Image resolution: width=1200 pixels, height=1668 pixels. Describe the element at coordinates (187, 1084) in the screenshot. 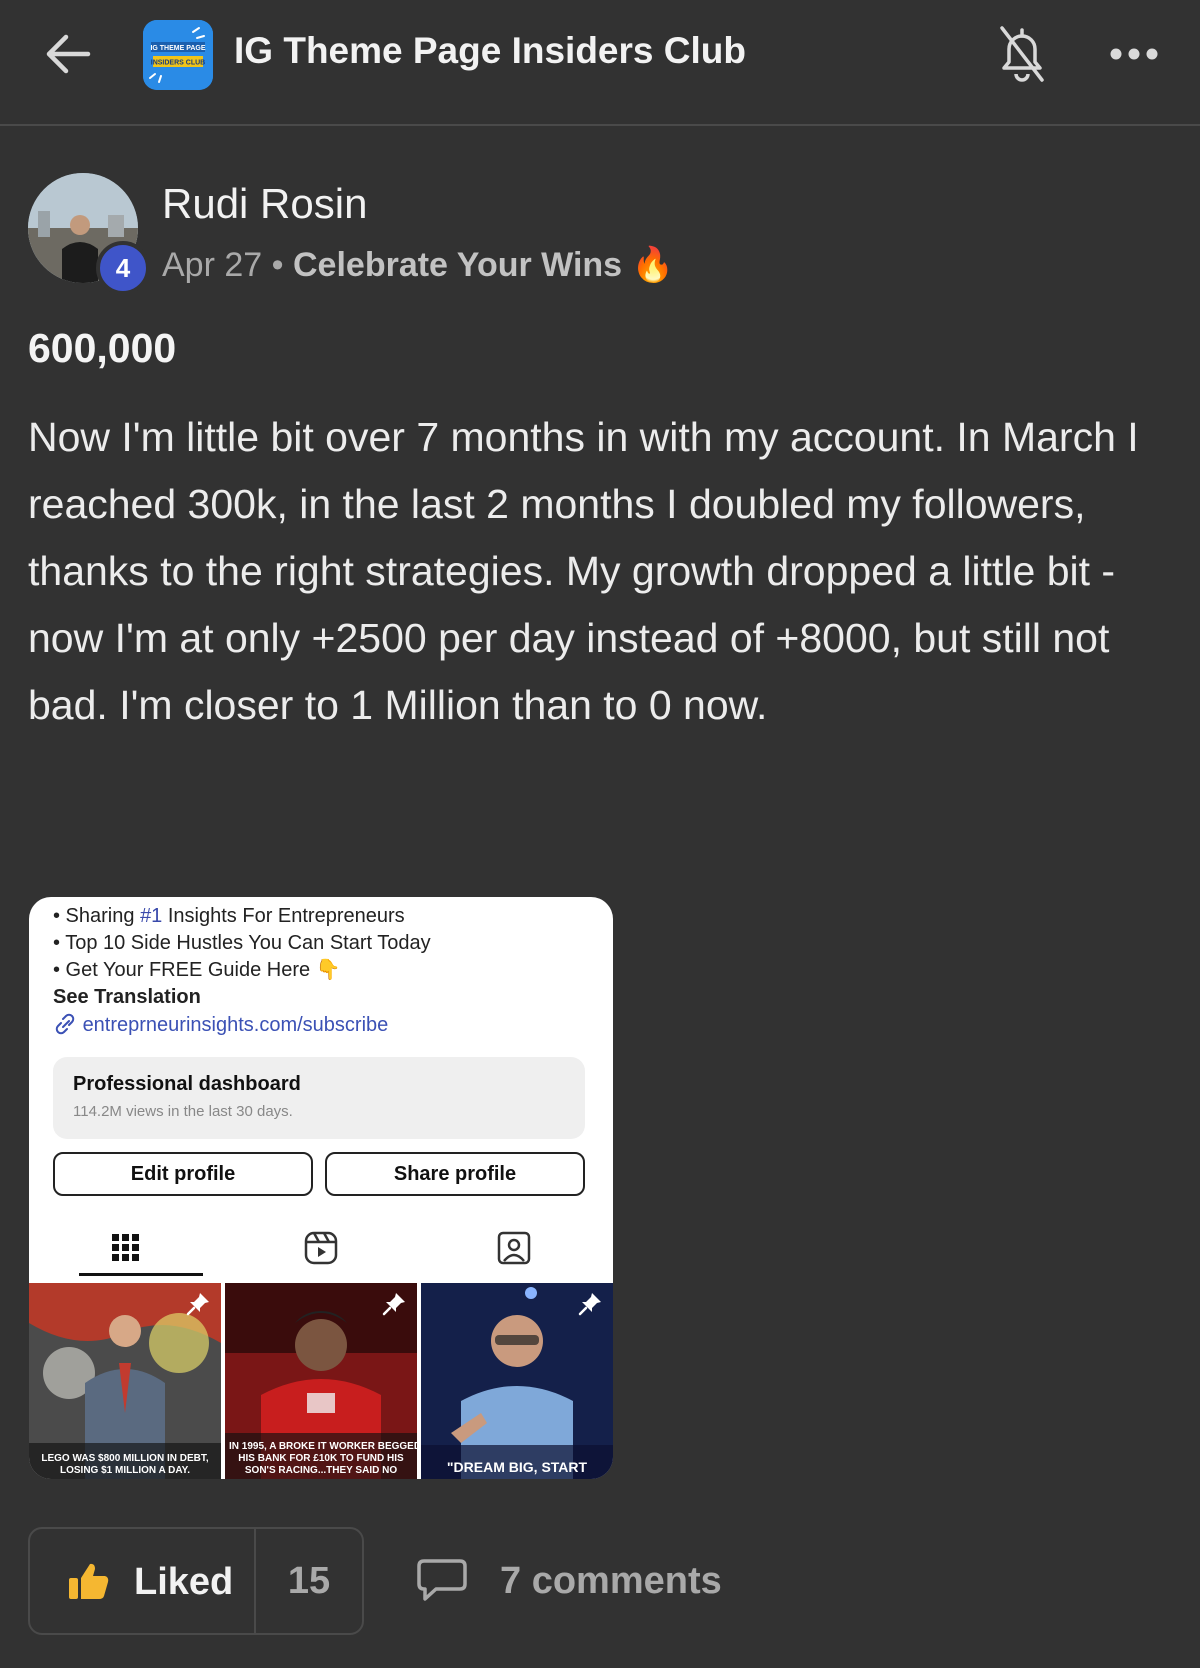

I see `dashboard-title: Professional dashboard` at that location.